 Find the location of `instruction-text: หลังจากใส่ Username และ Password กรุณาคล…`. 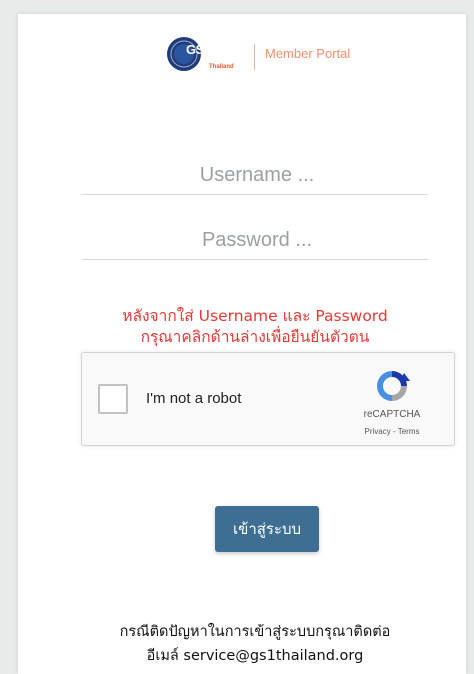

instruction-text: หลังจากใส่ Username และ Password กรุณาคล… is located at coordinates (255, 327).